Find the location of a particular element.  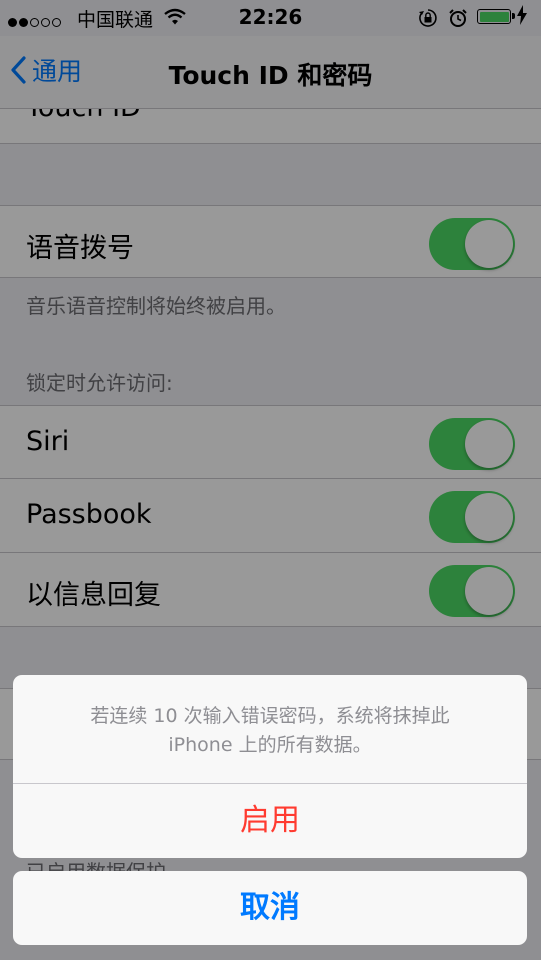

enable-button: 启用 is located at coordinates (270, 821).